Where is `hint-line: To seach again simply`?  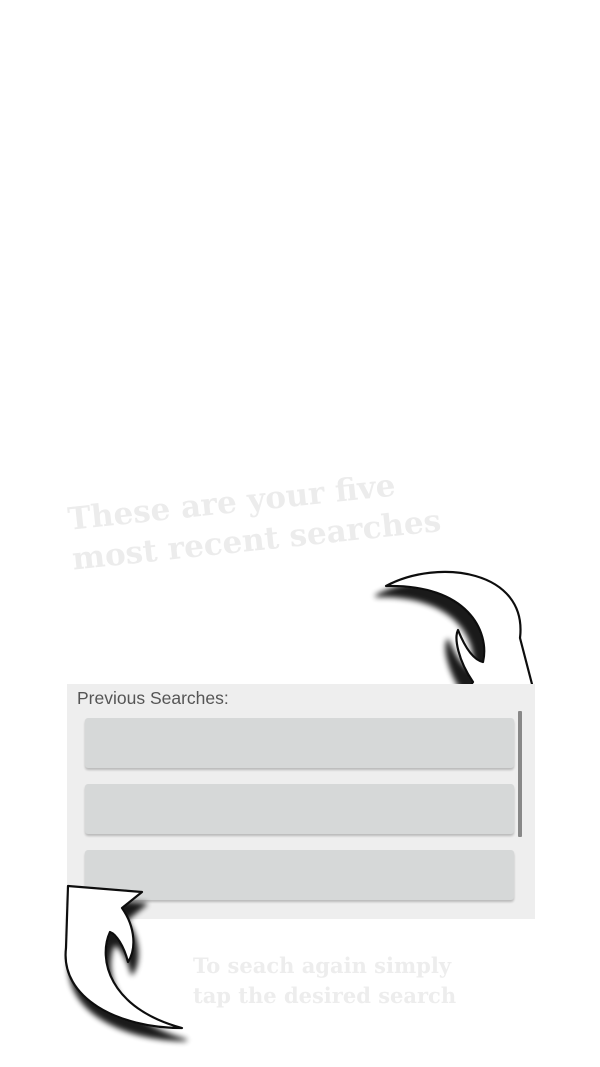 hint-line: To seach again simply is located at coordinates (322, 965).